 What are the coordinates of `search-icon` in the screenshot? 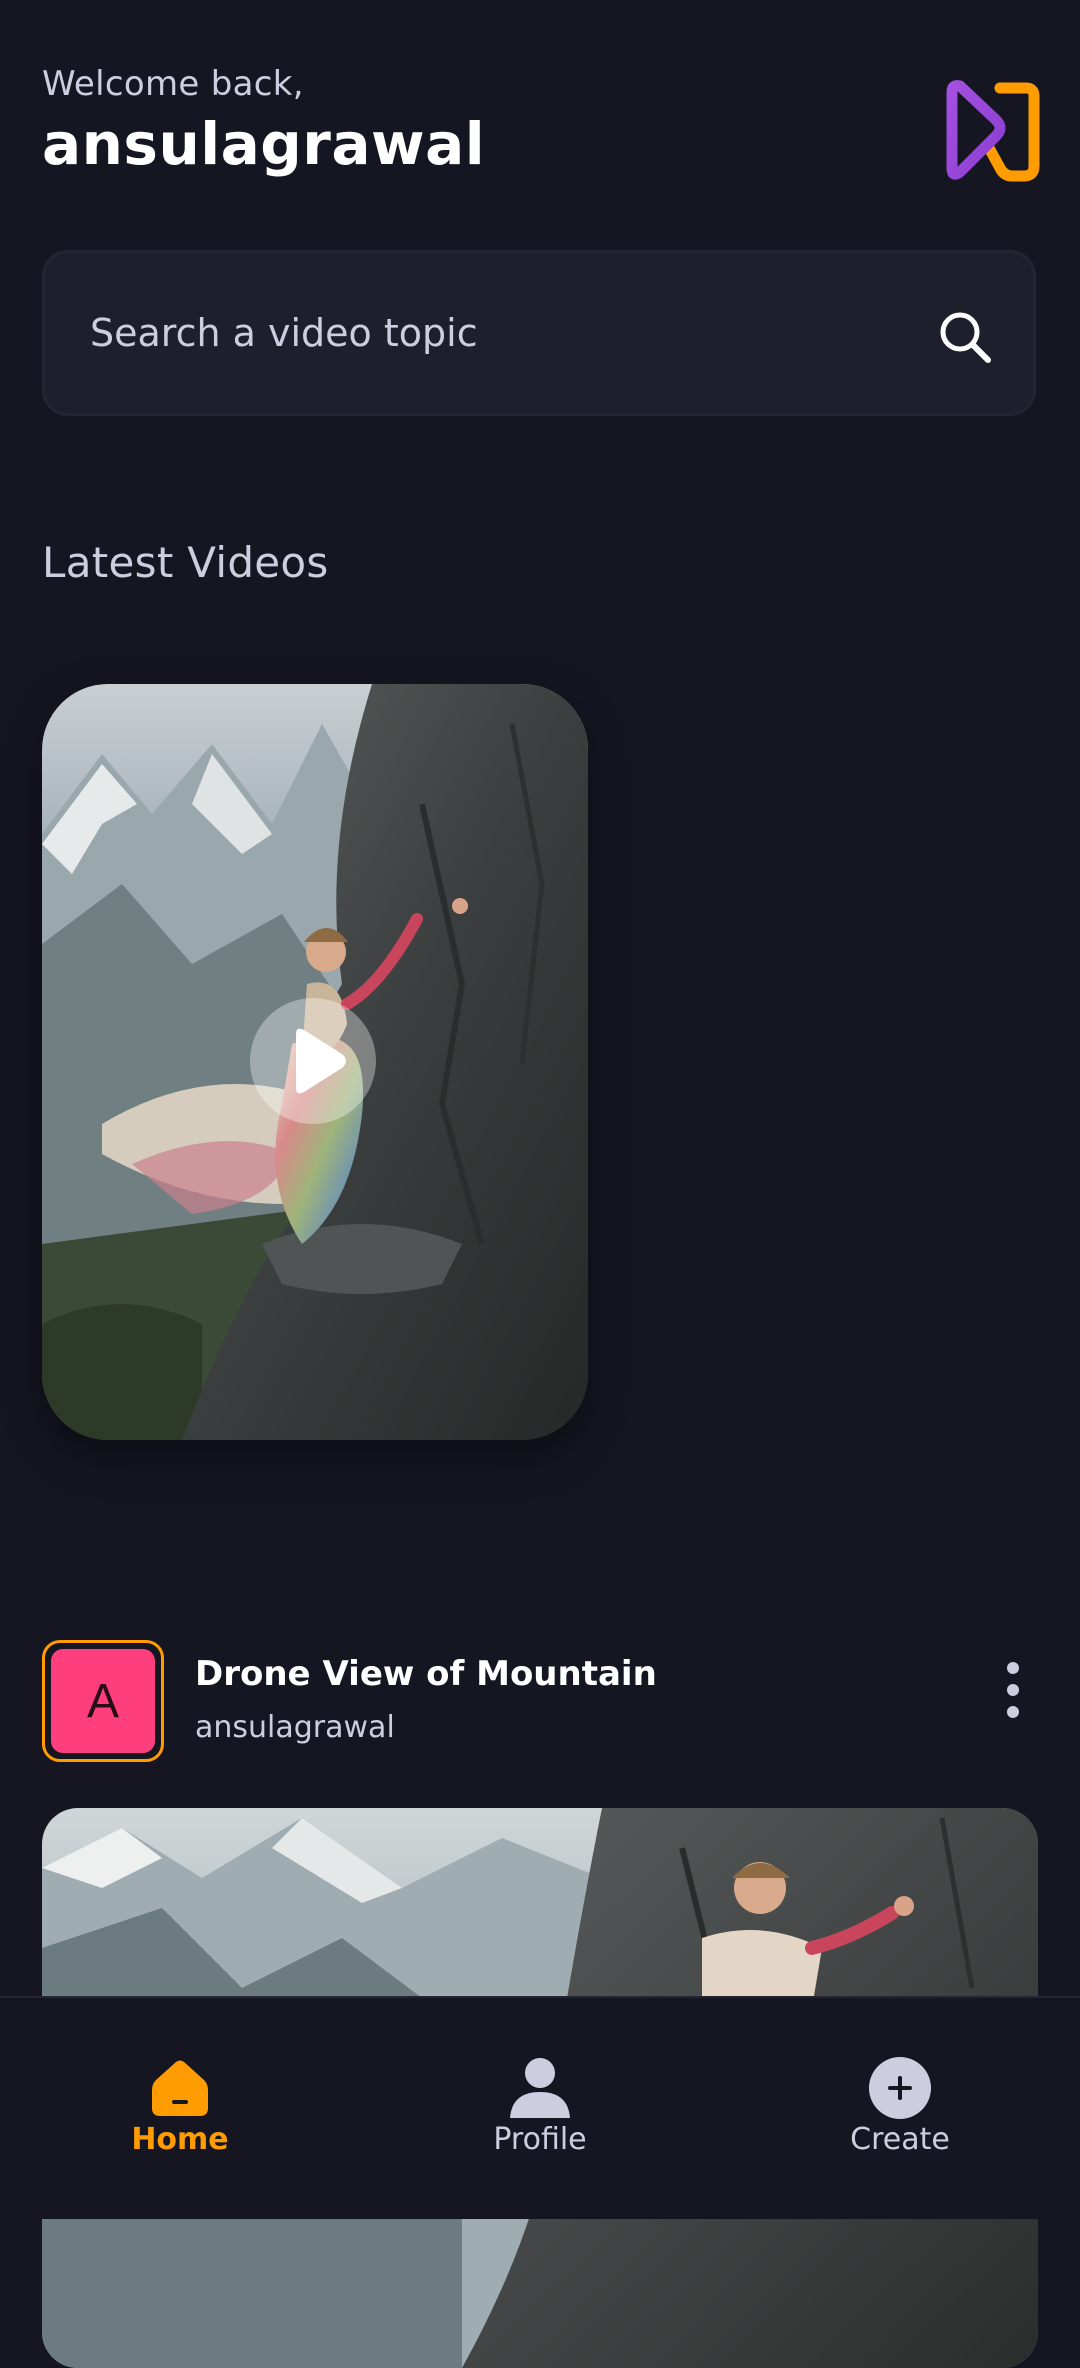 It's located at (965, 337).